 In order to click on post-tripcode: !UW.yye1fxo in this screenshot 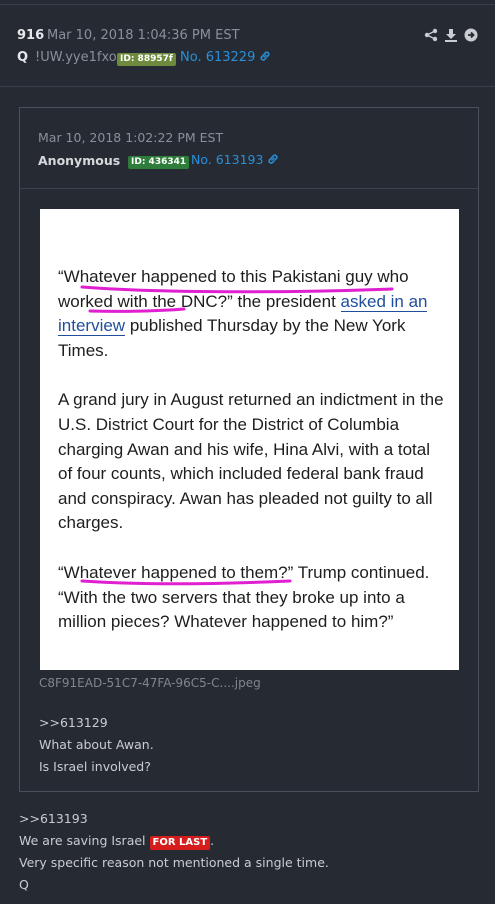, I will do `click(76, 57)`.